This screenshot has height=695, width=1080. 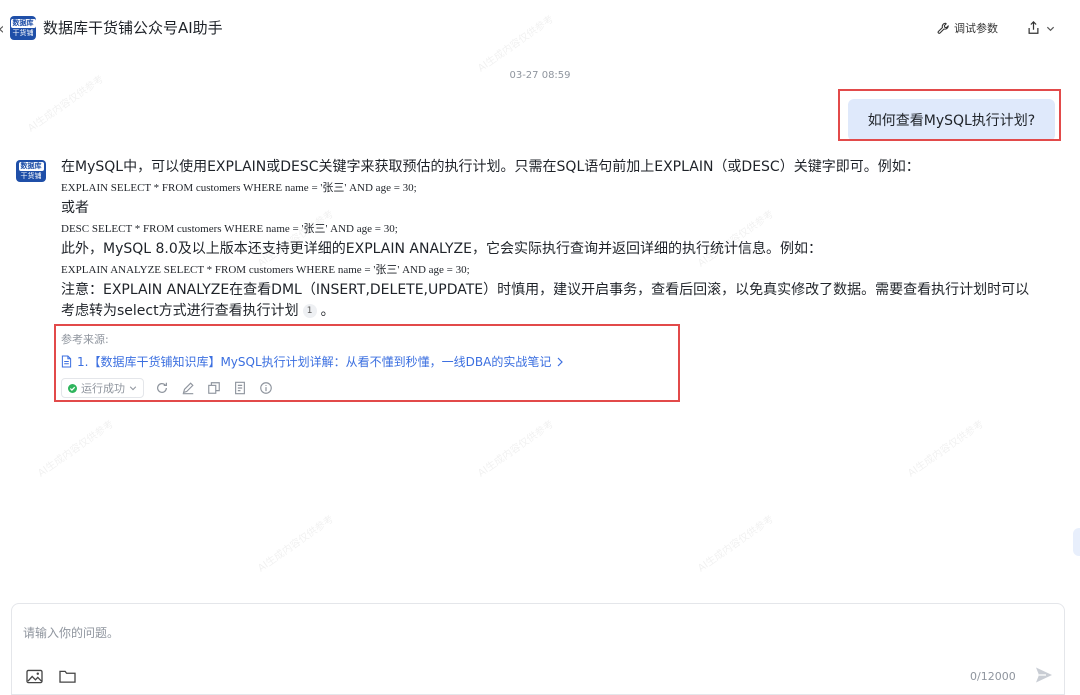 I want to click on answer-note-text: 考虑转为select方式进行查看执行计划, so click(x=180, y=311).